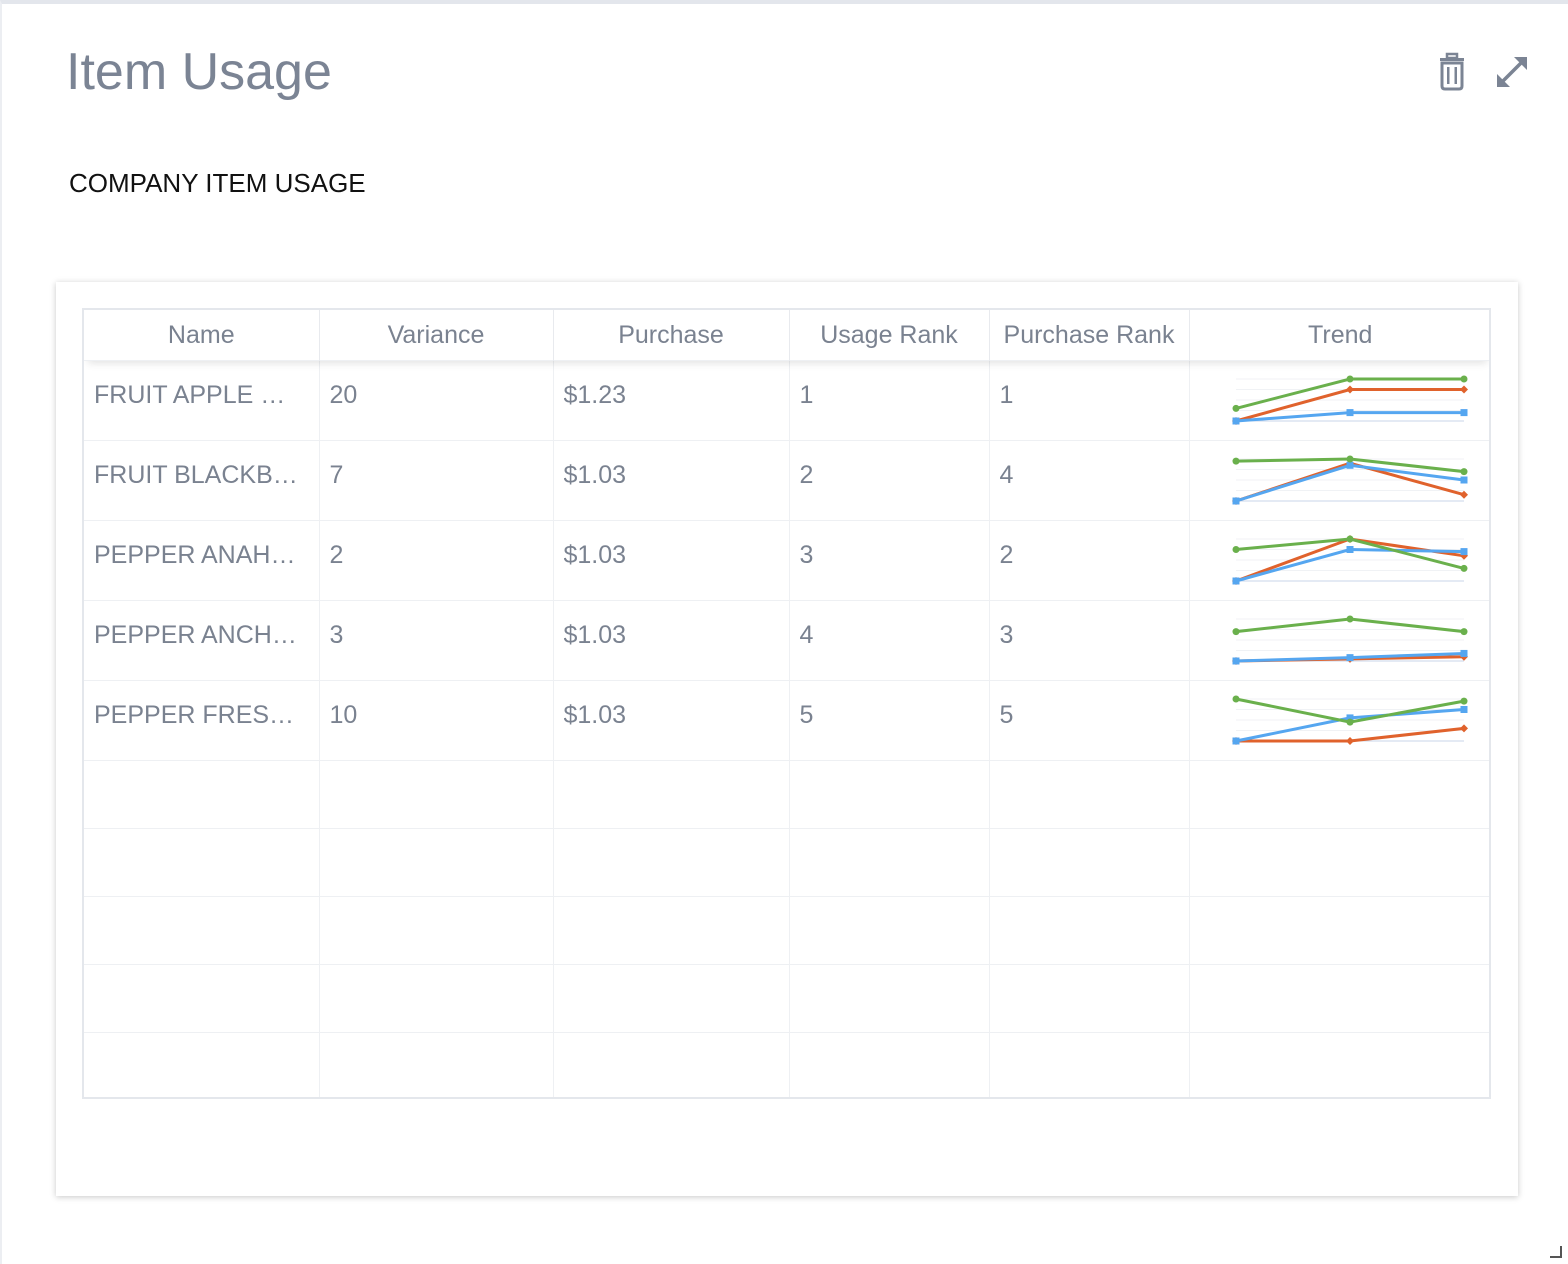 Image resolution: width=1568 pixels, height=1264 pixels. Describe the element at coordinates (889, 640) in the screenshot. I see `cell-usage-rank: 4` at that location.